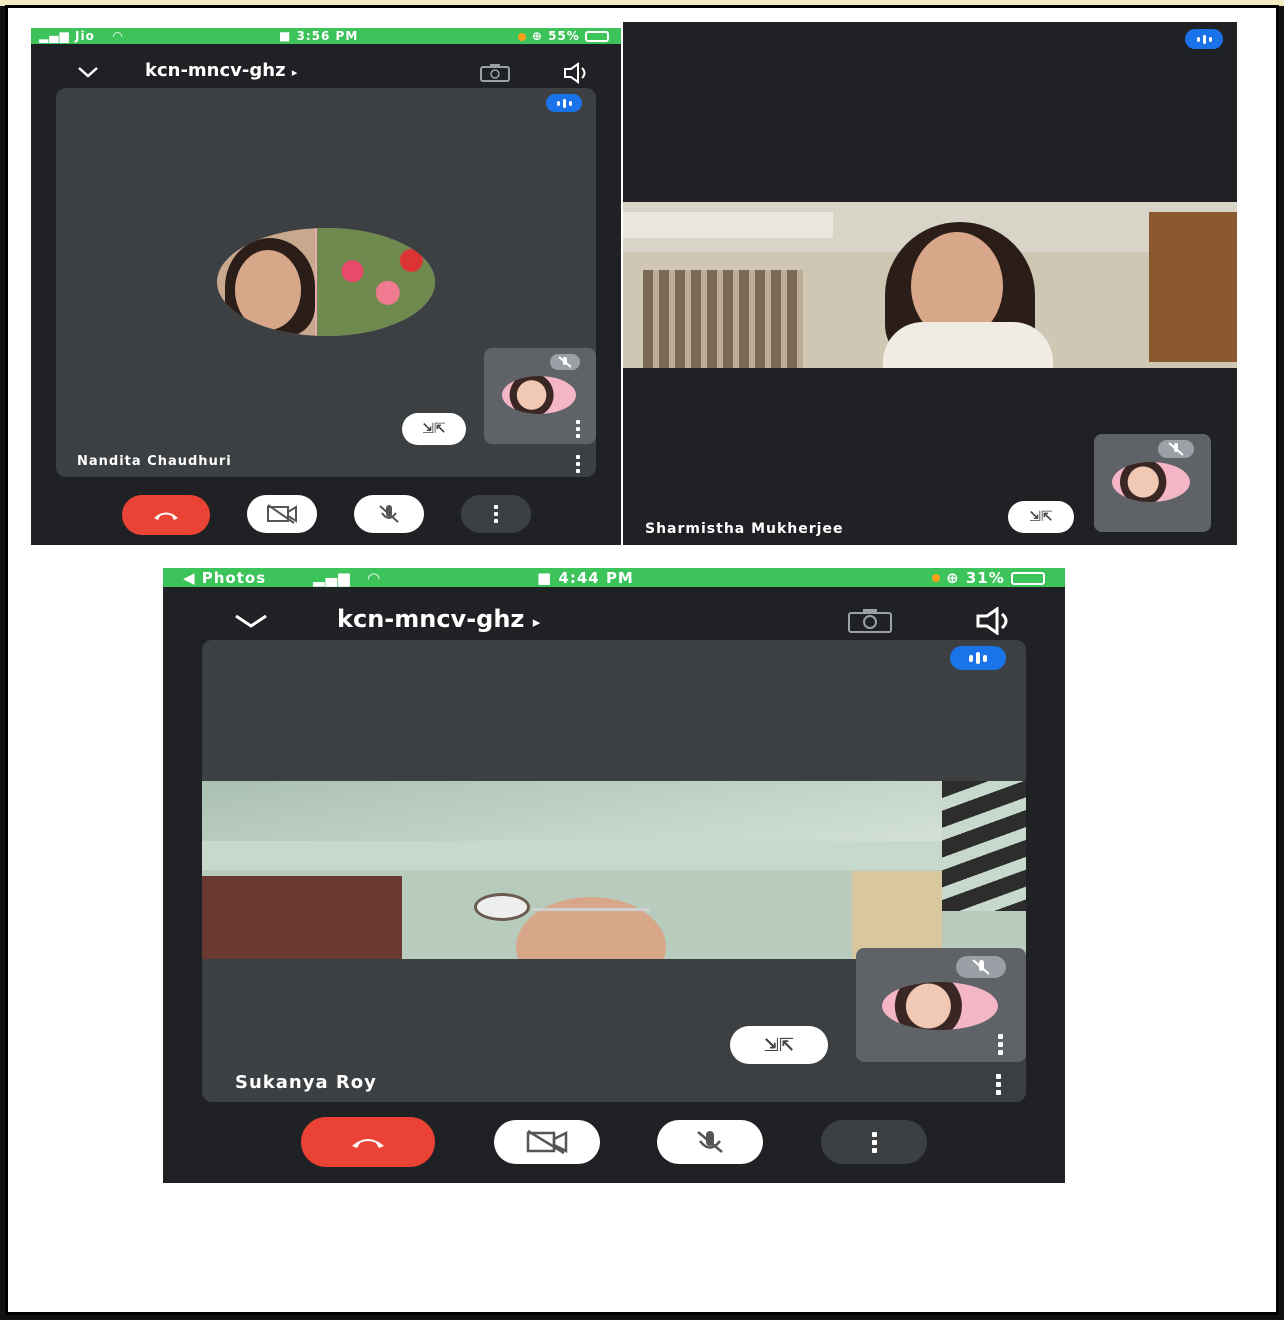 The height and width of the screenshot is (1320, 1284). I want to click on status-time: ■ 4:44 PM, so click(585, 577).